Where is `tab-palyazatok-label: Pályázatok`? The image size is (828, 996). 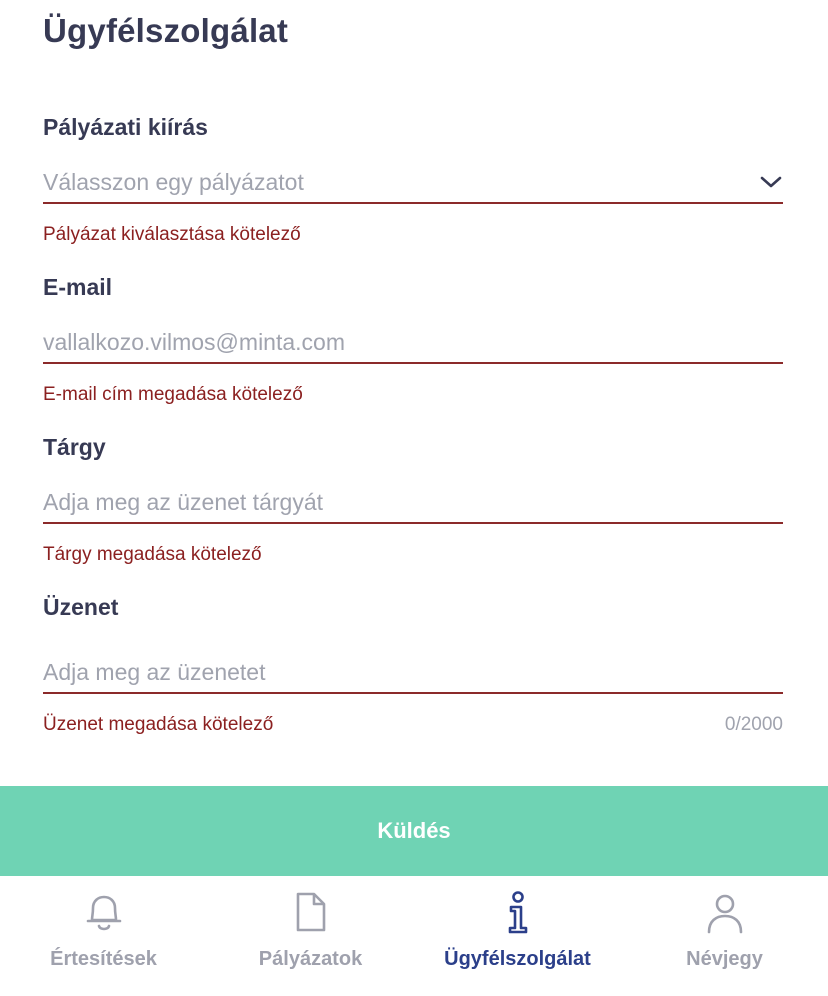
tab-palyazatok-label: Pályázatok is located at coordinates (310, 959).